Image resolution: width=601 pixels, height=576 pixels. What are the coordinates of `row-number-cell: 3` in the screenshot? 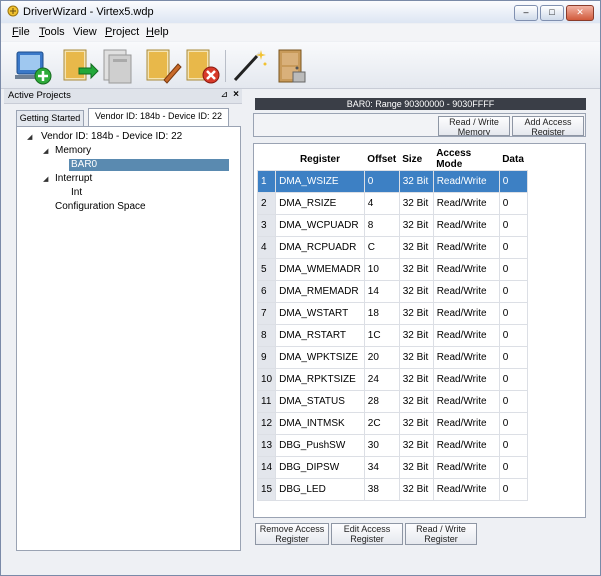 It's located at (266, 225).